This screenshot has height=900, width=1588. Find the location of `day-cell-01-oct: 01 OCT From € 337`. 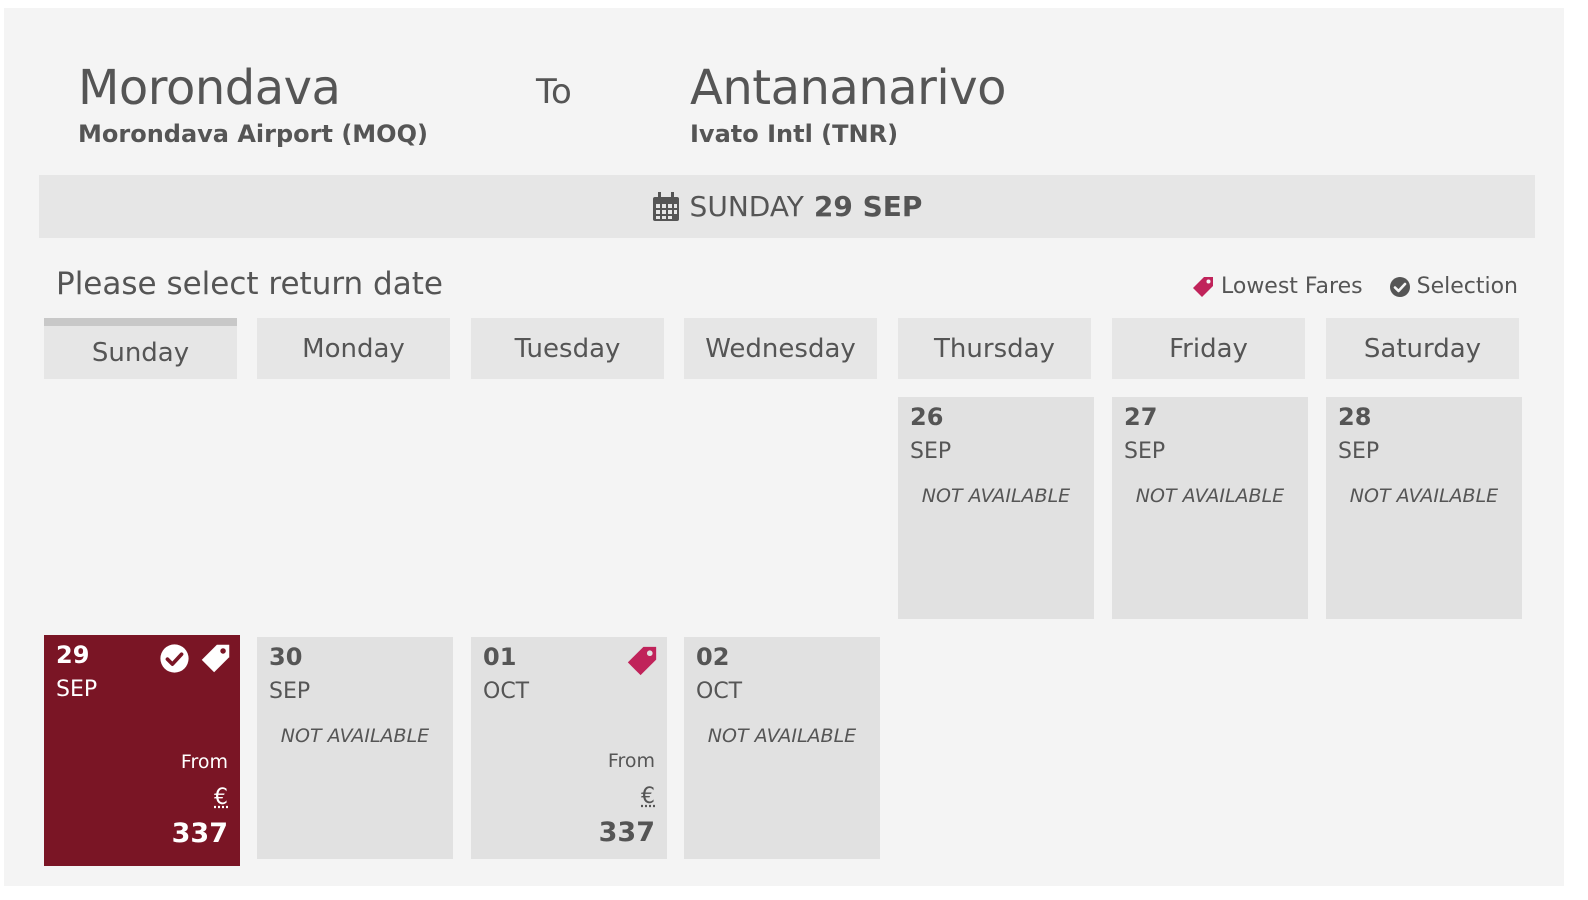

day-cell-01-oct: 01 OCT From € 337 is located at coordinates (569, 748).